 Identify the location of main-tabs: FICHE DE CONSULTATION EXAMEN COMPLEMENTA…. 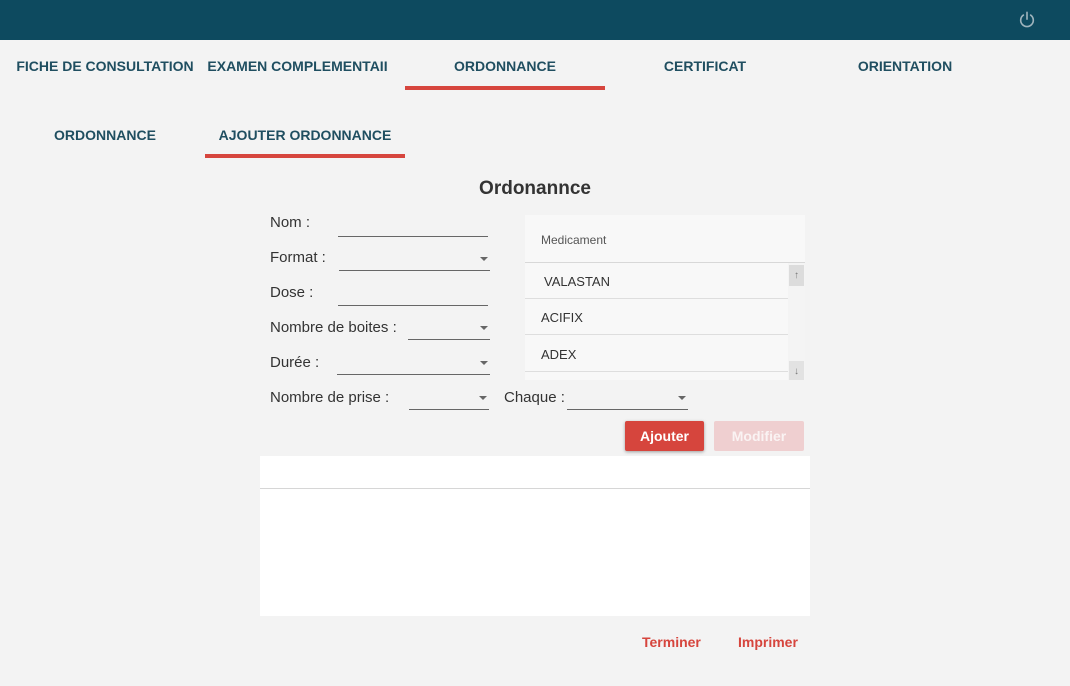
(535, 66).